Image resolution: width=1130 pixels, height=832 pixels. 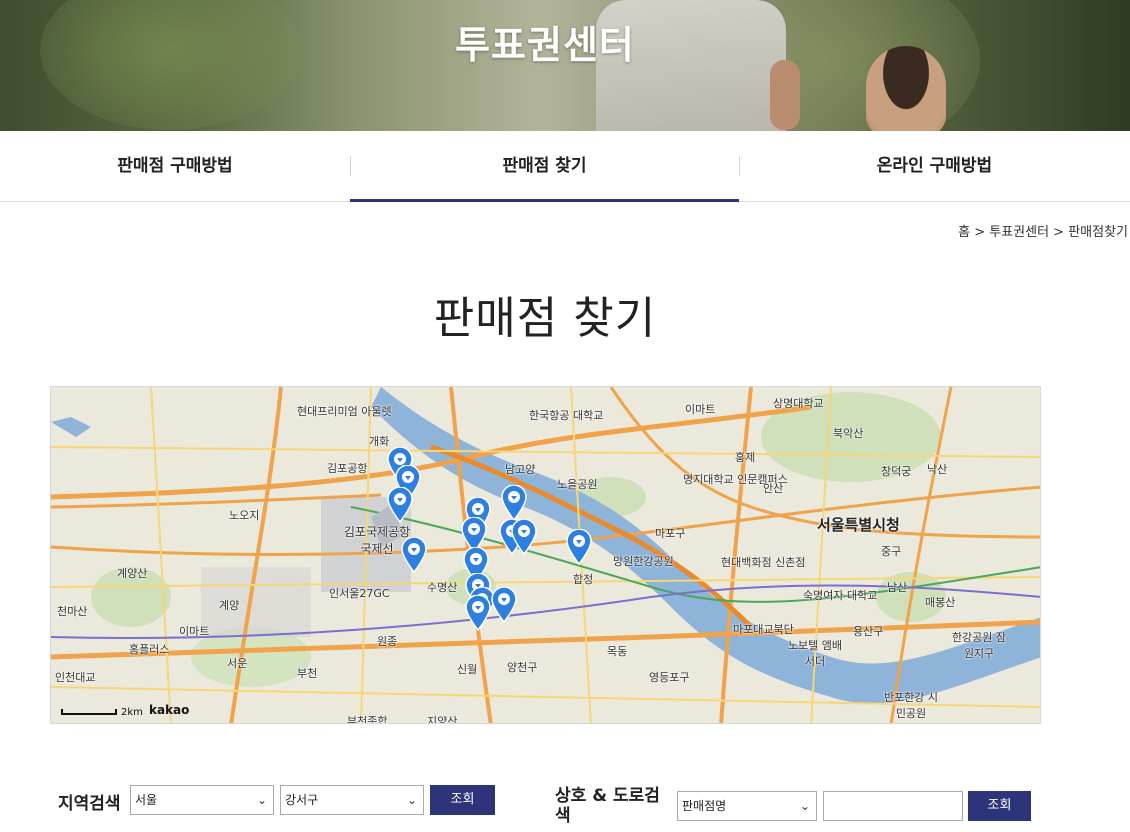 I want to click on map-label: 양천구, so click(x=522, y=667).